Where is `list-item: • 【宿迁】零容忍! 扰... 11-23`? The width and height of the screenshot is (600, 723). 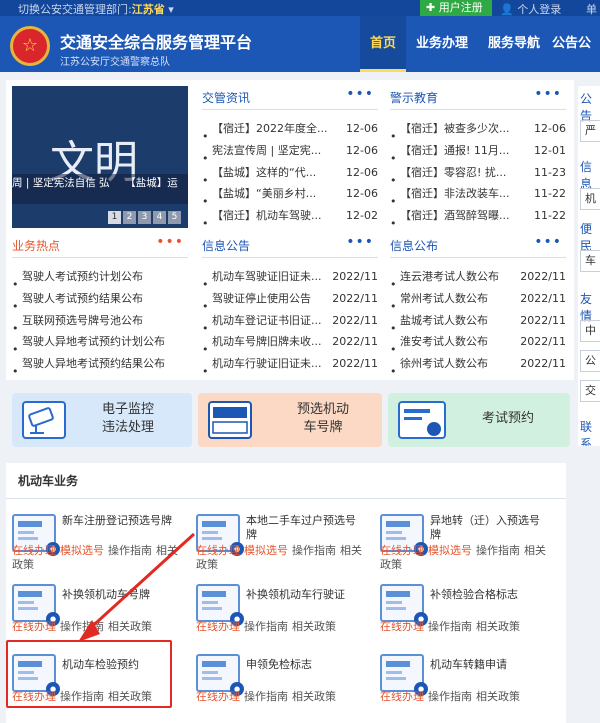
list-item: • 【宿迁】零容忍! 扰... 11-23 is located at coordinates (478, 174).